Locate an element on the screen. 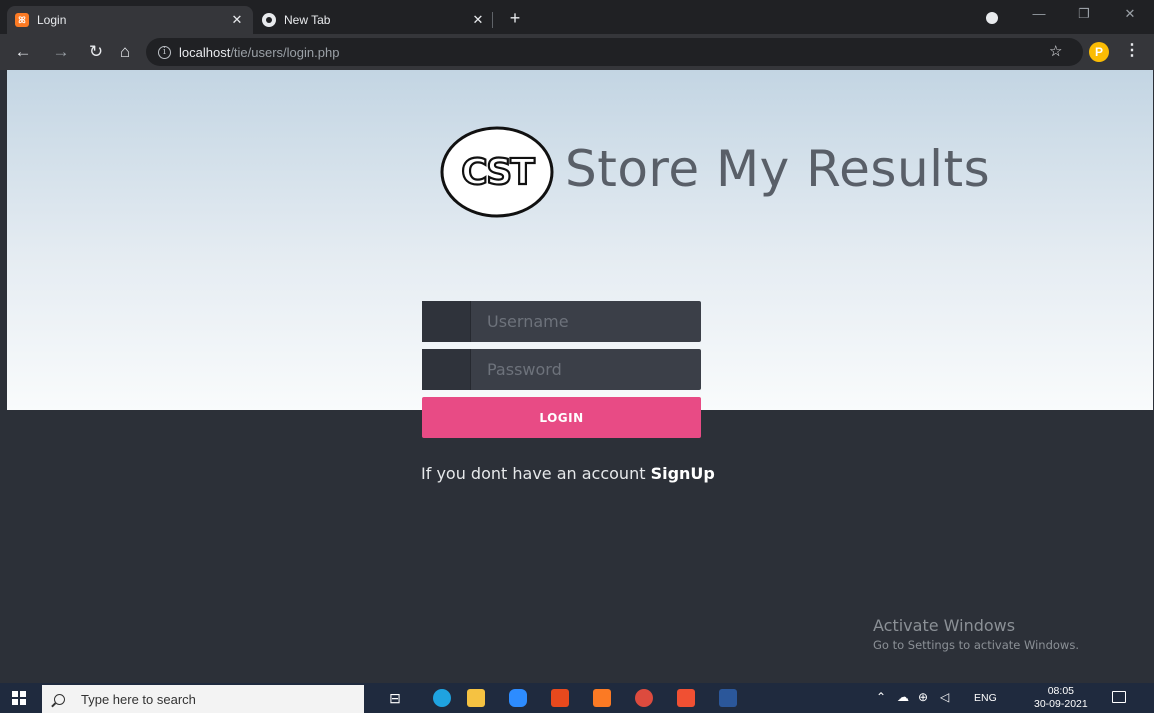 This screenshot has height=713, width=1154. notifications-icon is located at coordinates (1119, 697).